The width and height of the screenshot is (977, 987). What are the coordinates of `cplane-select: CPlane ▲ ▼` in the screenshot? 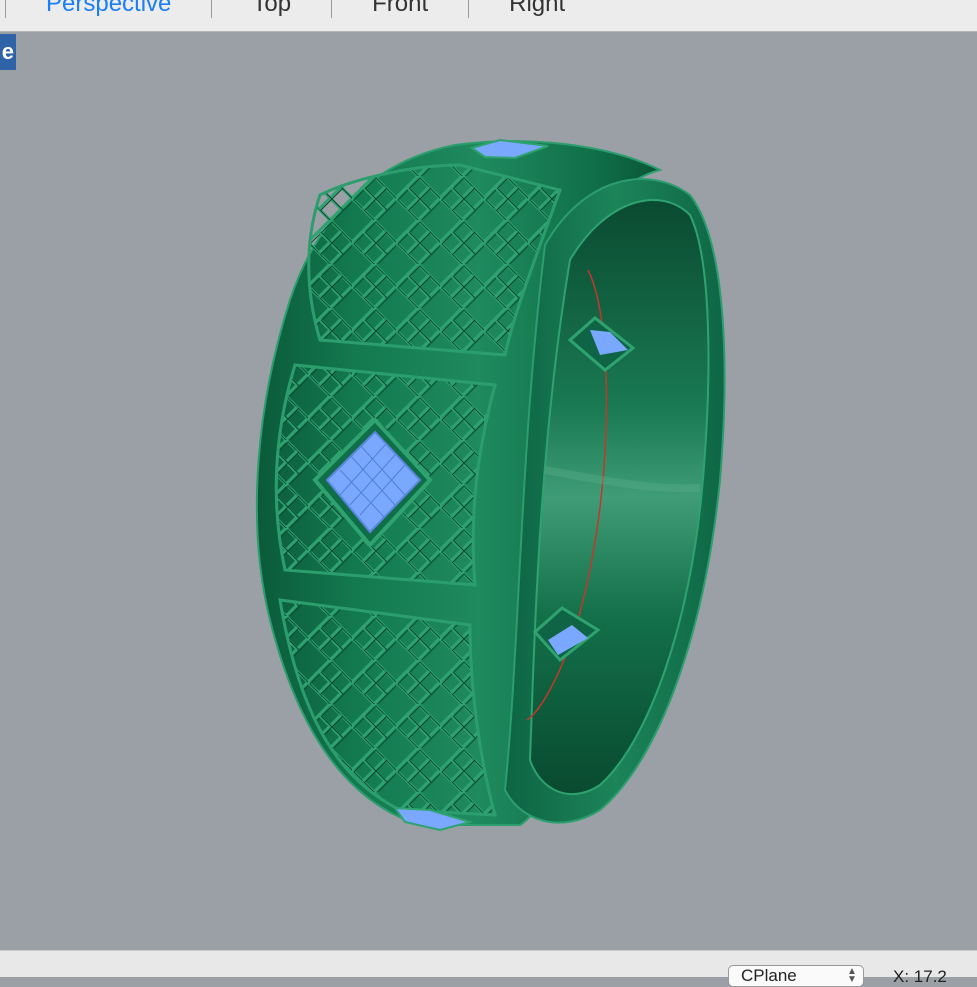 It's located at (796, 976).